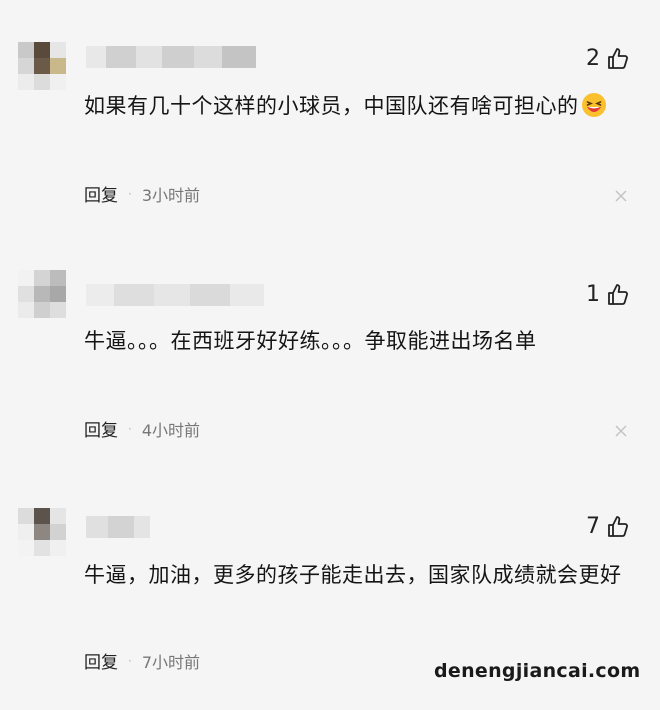 This screenshot has height=710, width=660. I want to click on grinning-squint-emoji-icon, so click(593, 105).